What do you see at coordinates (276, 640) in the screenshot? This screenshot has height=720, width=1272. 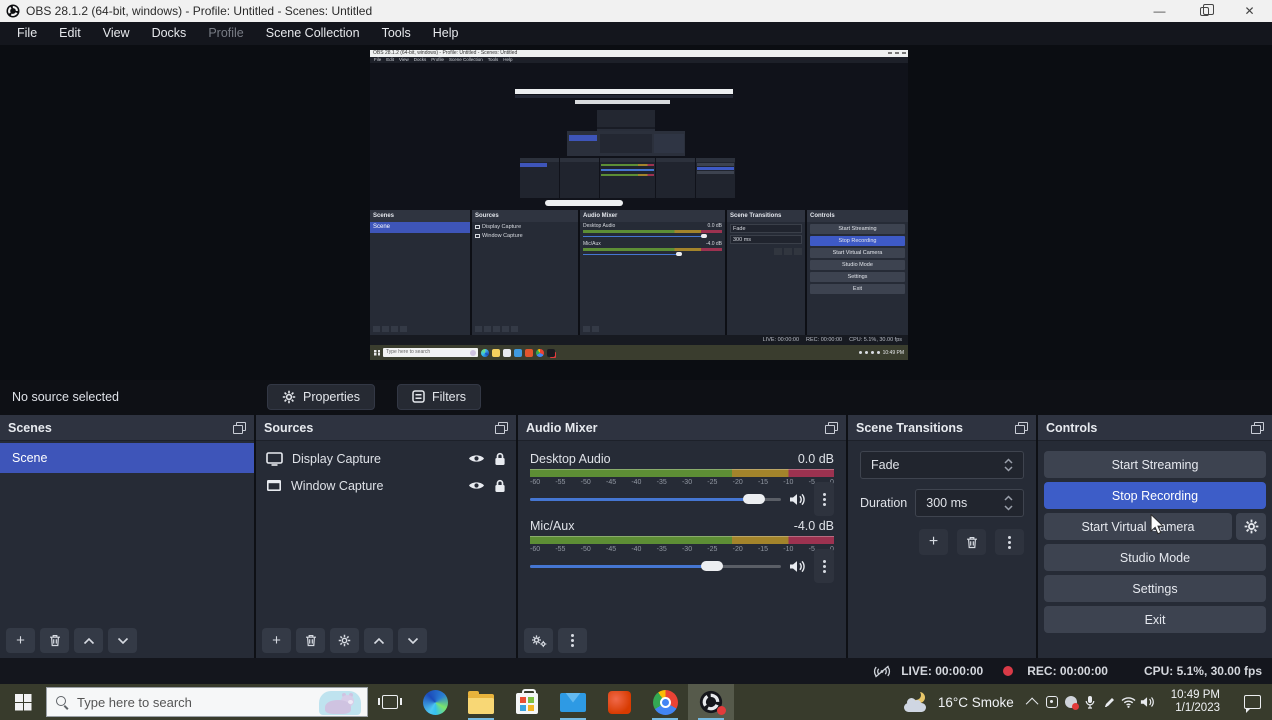 I see `add-source-button: +` at bounding box center [276, 640].